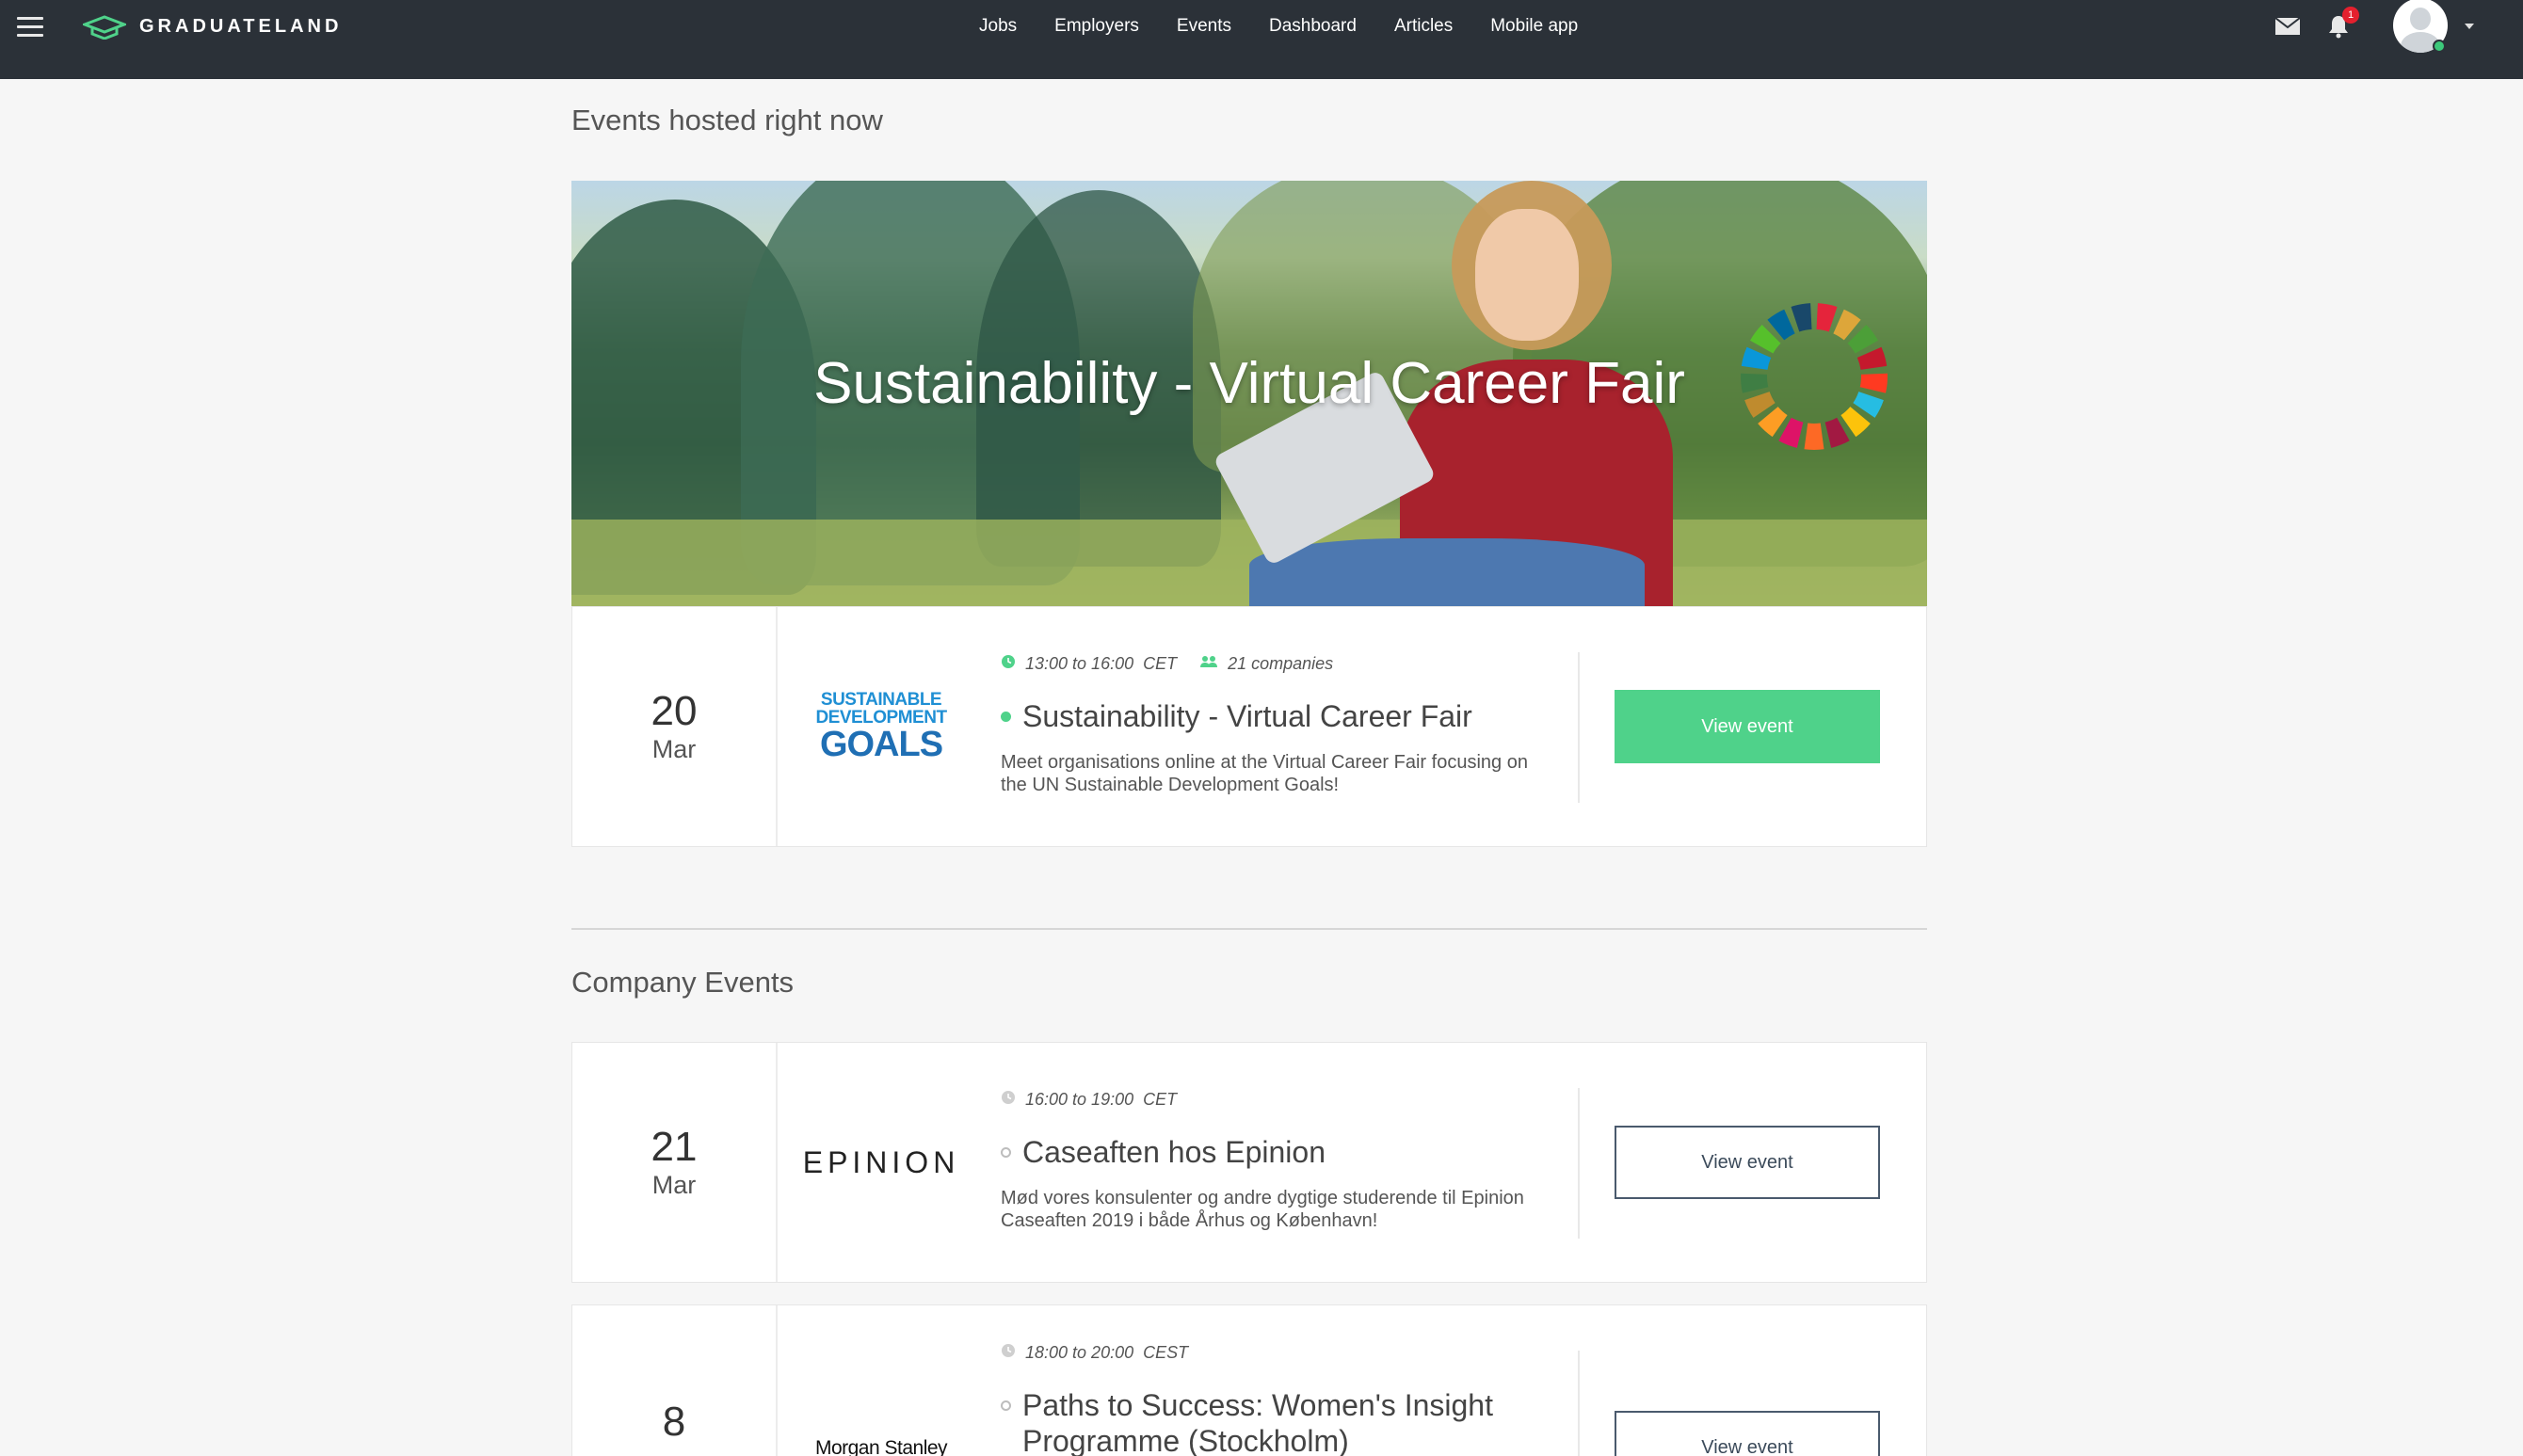 The width and height of the screenshot is (2523, 1456). Describe the element at coordinates (2350, 15) in the screenshot. I see `notification-badge: 1` at that location.